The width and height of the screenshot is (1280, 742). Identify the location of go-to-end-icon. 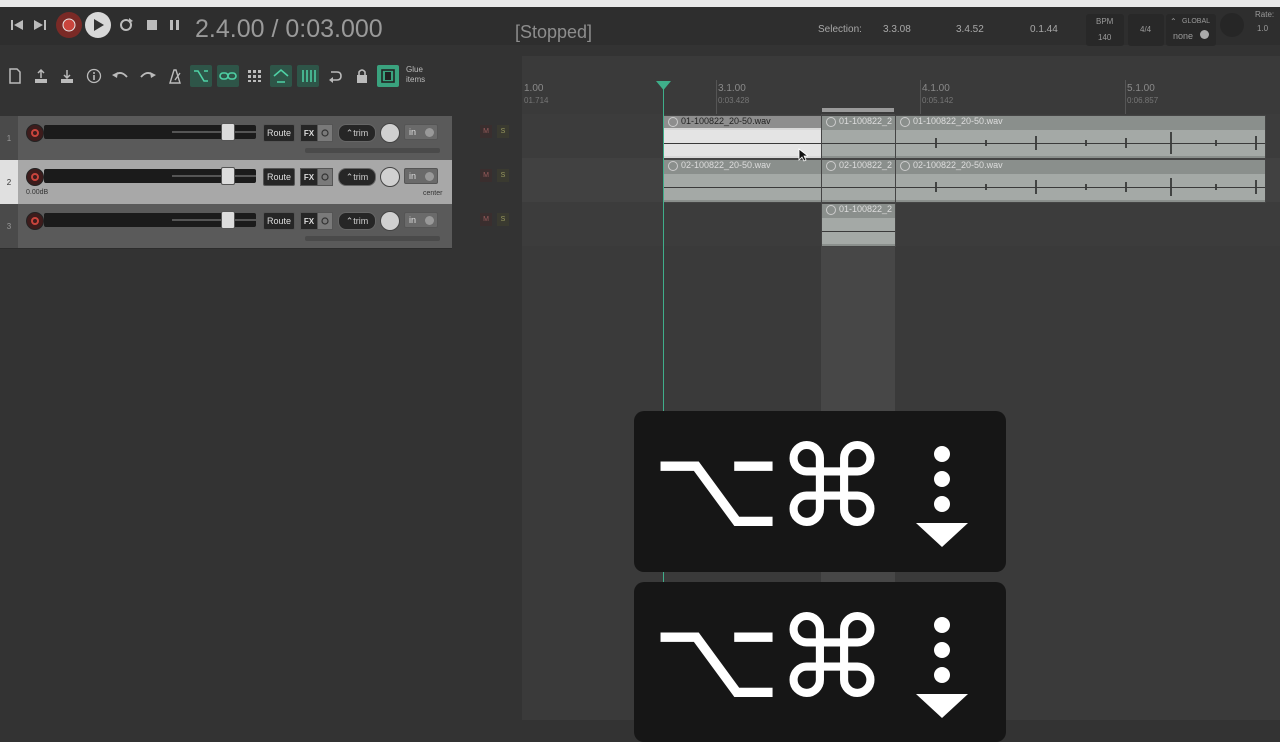
(40, 25).